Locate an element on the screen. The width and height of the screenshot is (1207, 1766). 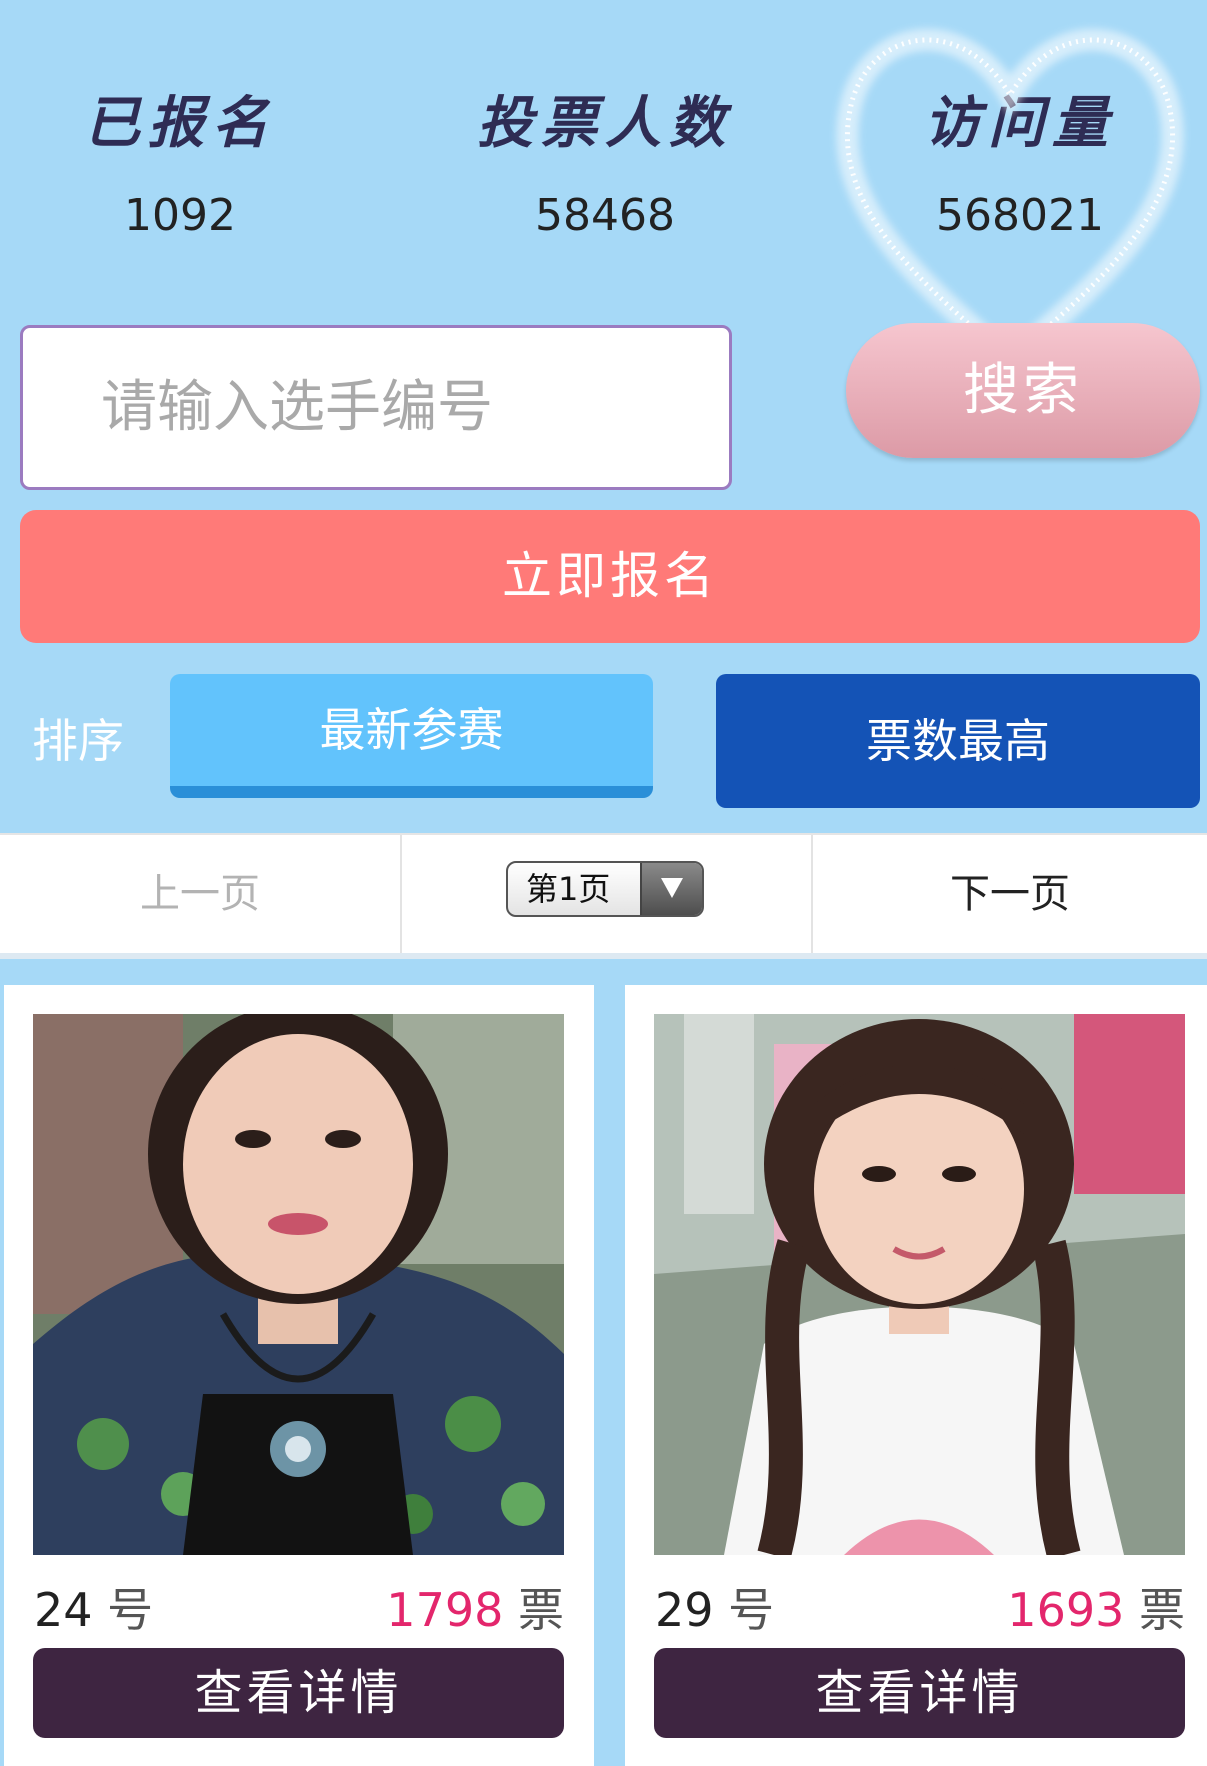
sort-most-votes-button: 票数最高 is located at coordinates (958, 741).